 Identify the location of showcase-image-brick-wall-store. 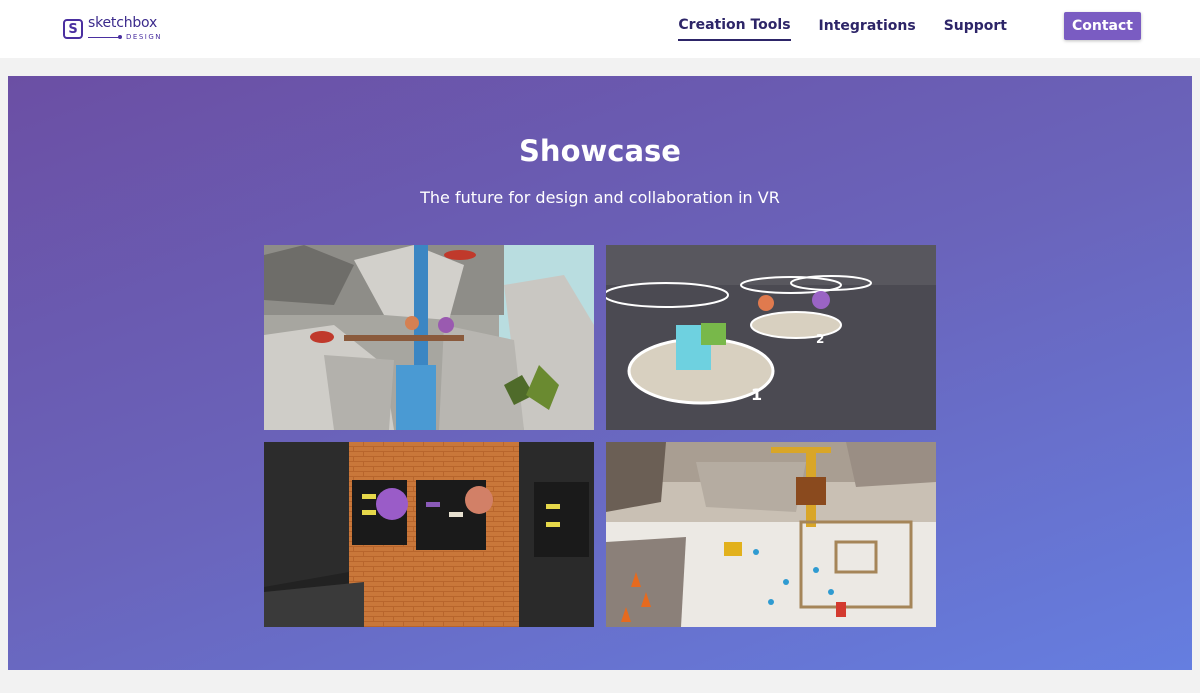
(429, 534).